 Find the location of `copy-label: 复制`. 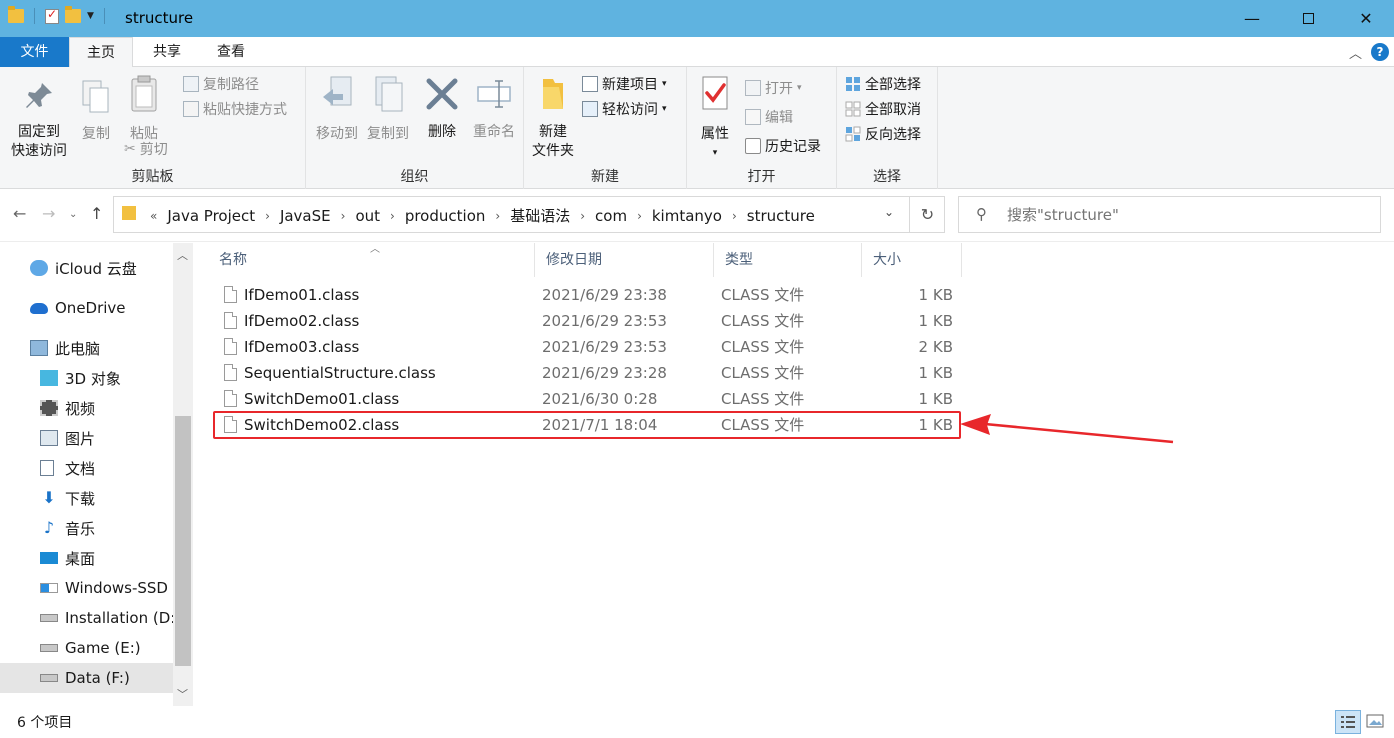

copy-label: 复制 is located at coordinates (96, 134).